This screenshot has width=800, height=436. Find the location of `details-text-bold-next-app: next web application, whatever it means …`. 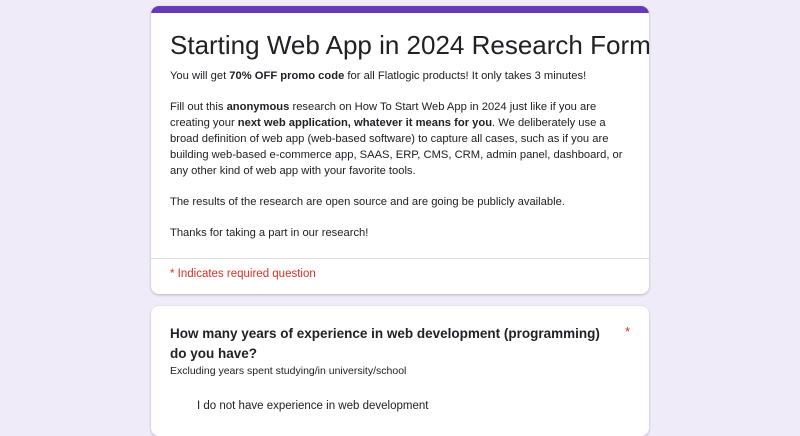

details-text-bold-next-app: next web application, whatever it means … is located at coordinates (365, 123).